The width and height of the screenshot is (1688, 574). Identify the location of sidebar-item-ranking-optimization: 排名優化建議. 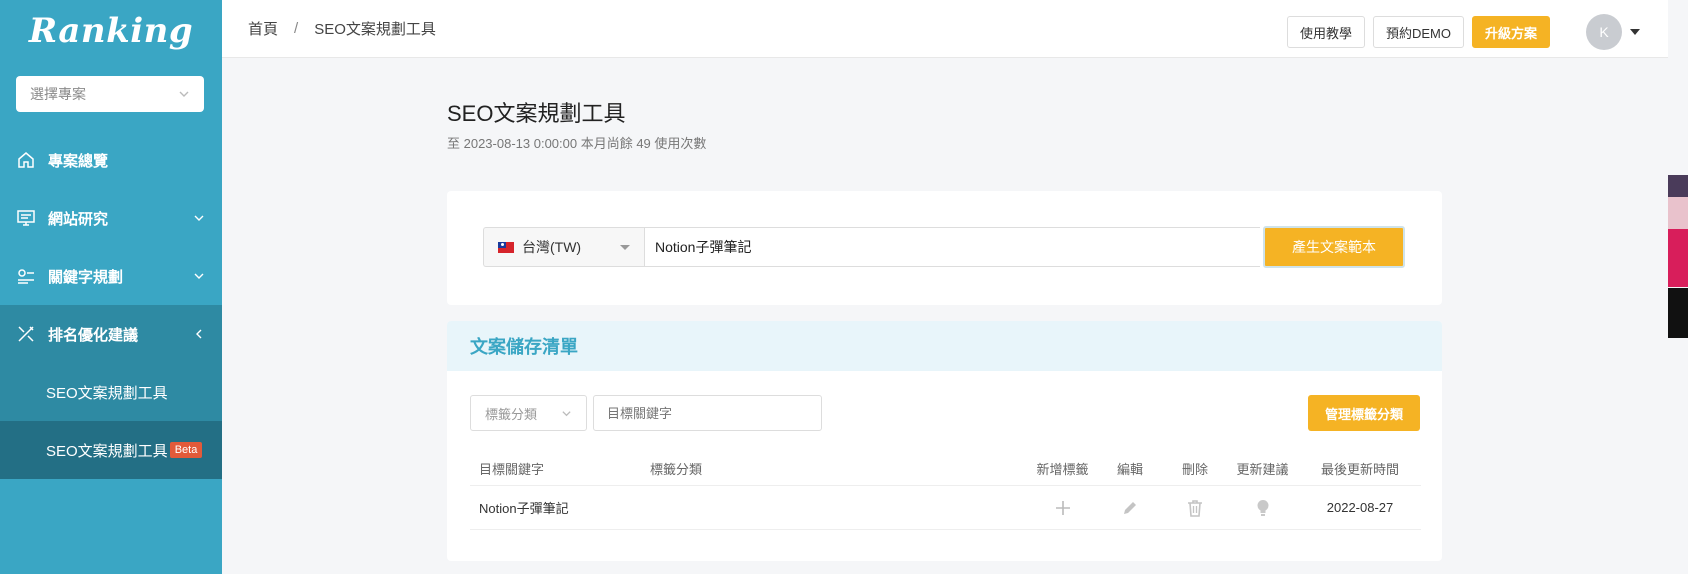
(111, 334).